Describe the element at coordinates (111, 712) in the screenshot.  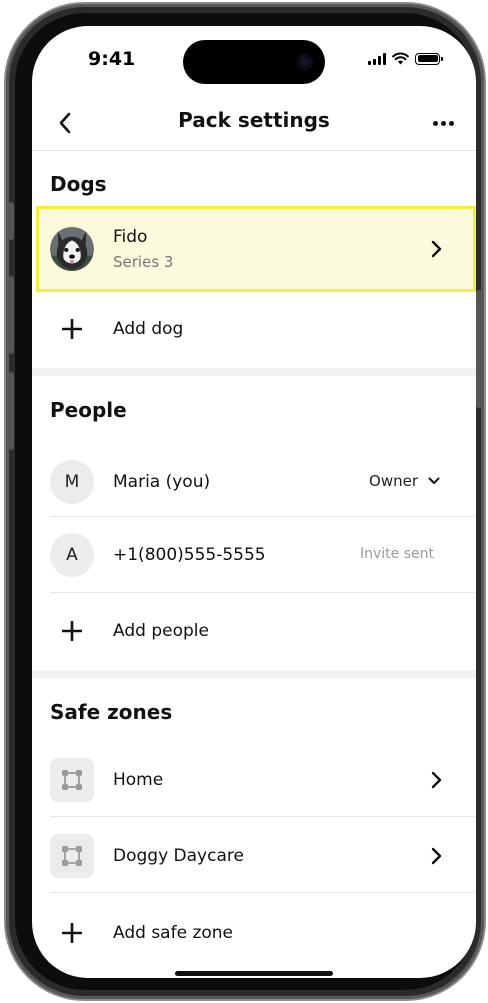
I see `section-title-safe-zones: Safe zones` at that location.